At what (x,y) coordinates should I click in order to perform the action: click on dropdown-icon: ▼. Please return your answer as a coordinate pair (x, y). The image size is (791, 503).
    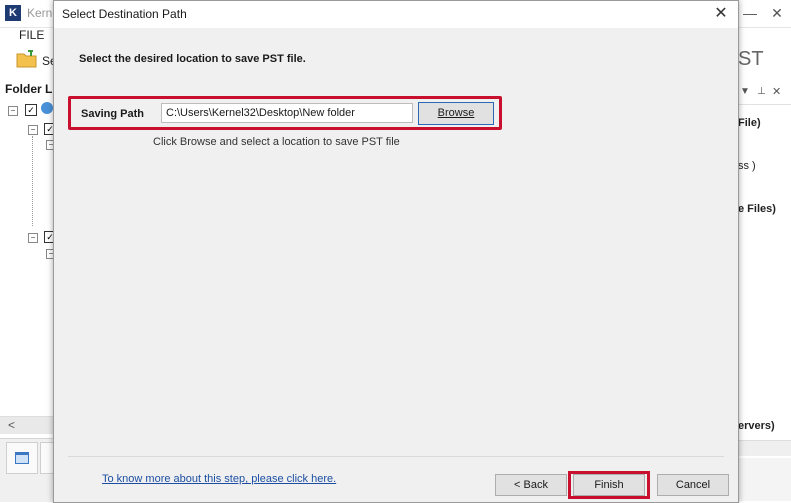
    Looking at the image, I should click on (745, 91).